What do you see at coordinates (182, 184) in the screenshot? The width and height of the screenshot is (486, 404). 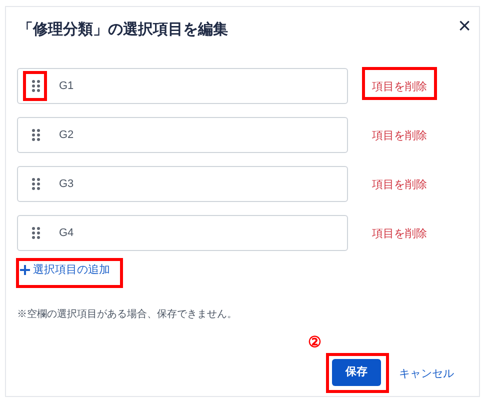 I see `option-field: G3` at bounding box center [182, 184].